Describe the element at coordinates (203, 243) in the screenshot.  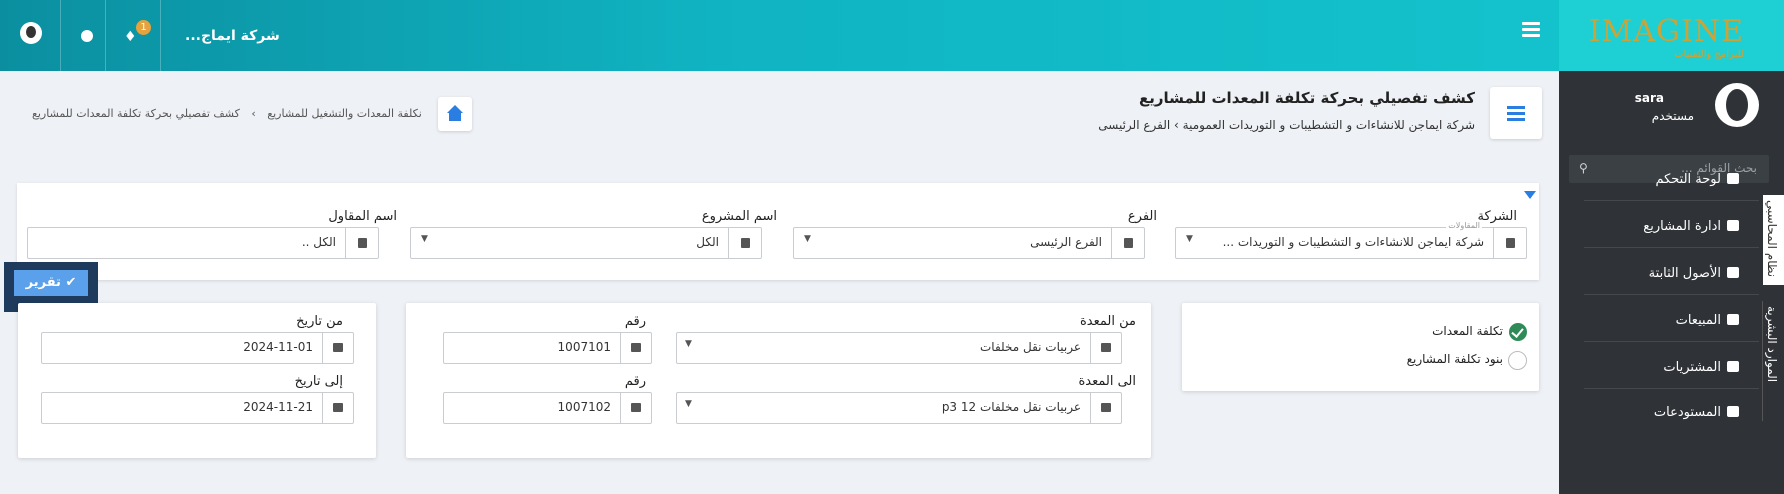
I see `contractor-select: الكل ..` at that location.